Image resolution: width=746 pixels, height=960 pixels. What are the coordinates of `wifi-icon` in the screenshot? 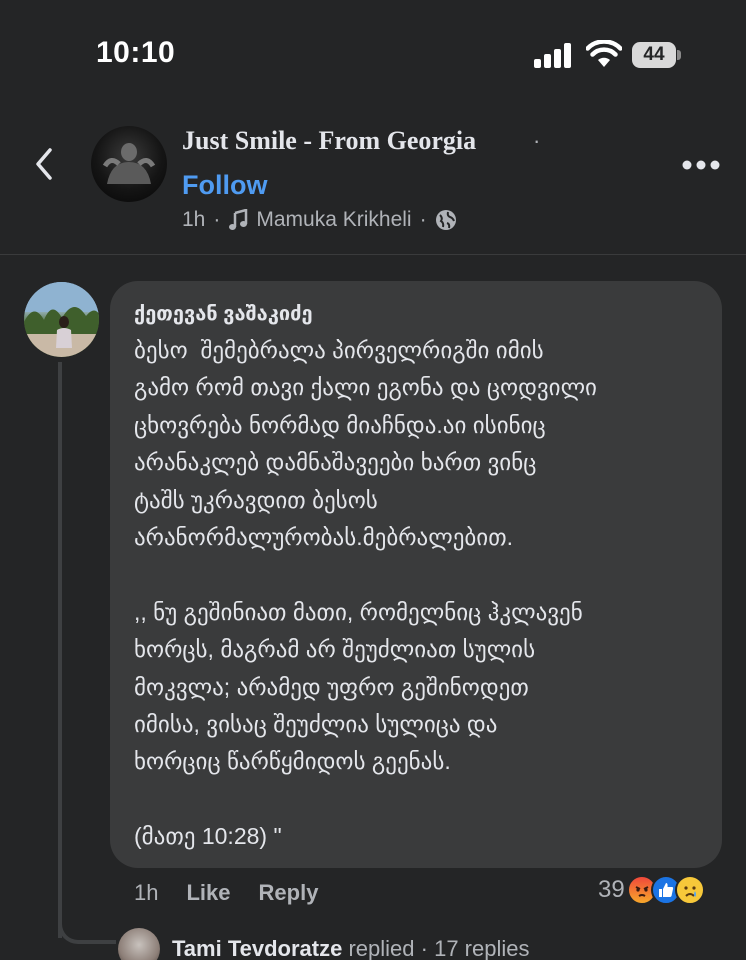 It's located at (604, 53).